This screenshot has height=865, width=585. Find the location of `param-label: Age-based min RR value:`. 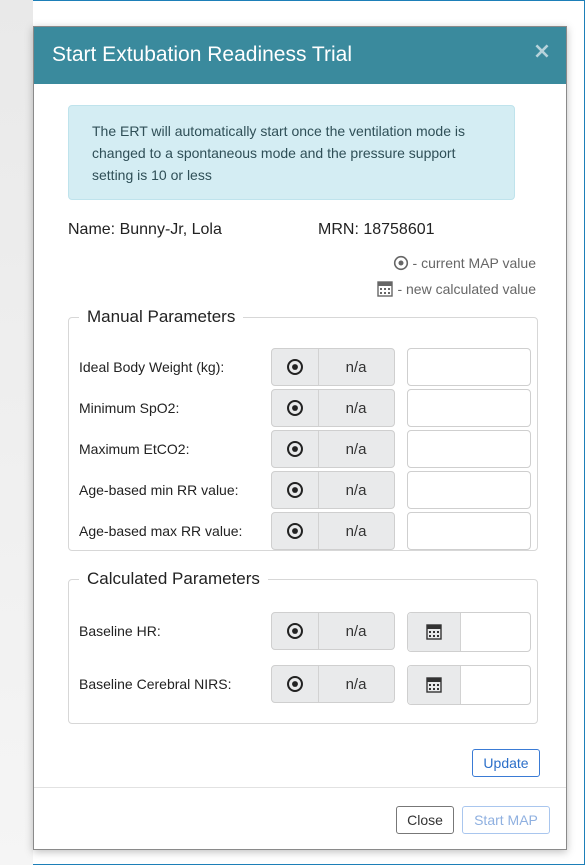

param-label: Age-based min RR value: is located at coordinates (159, 490).